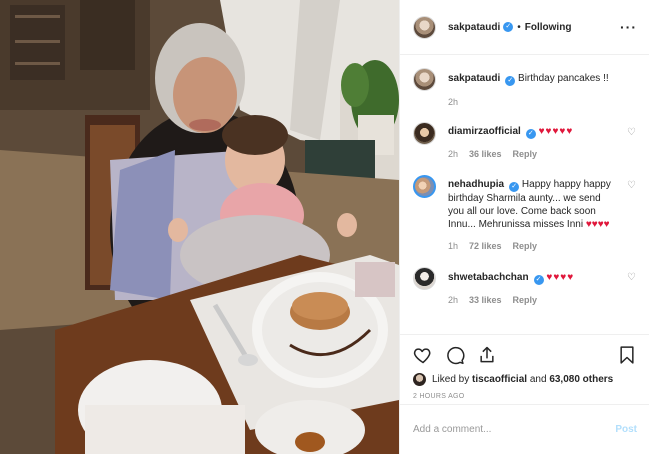 The height and width of the screenshot is (454, 649). Describe the element at coordinates (538, 379) in the screenshot. I see `liked-by-and: and` at that location.